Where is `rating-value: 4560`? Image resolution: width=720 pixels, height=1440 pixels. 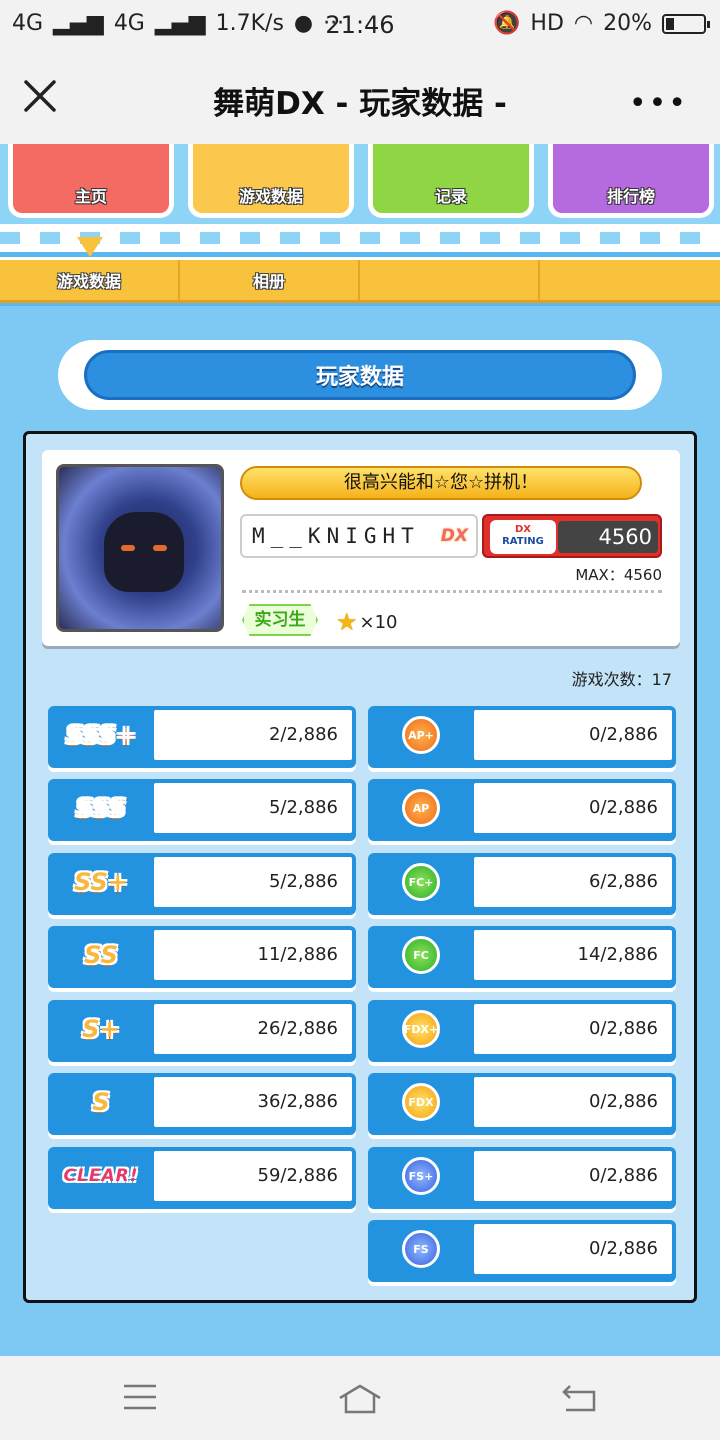
rating-value: 4560 is located at coordinates (608, 537).